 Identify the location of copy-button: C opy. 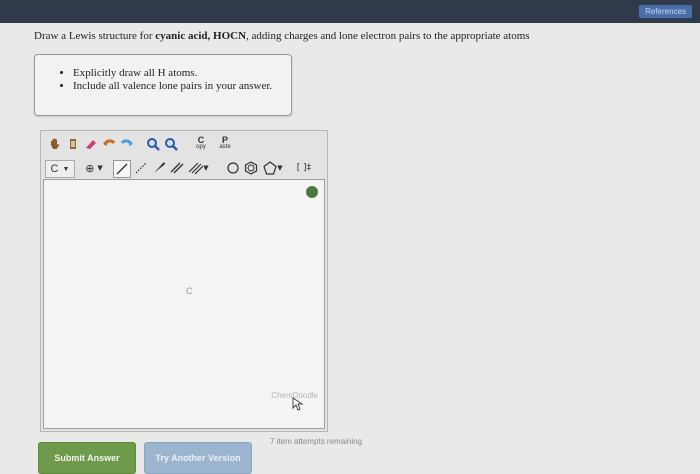
(201, 144).